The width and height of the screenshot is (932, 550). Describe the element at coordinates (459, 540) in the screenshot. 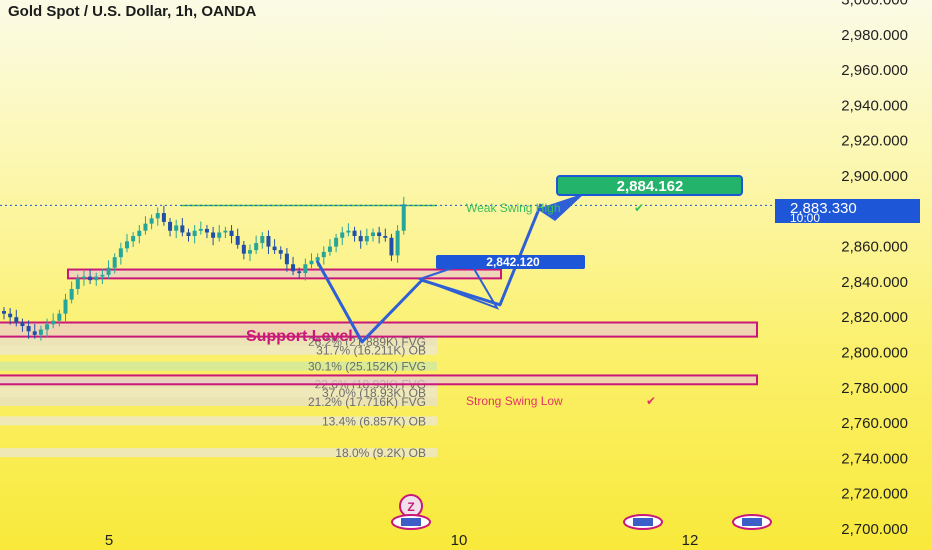

I see `time-tick-label: 10` at that location.